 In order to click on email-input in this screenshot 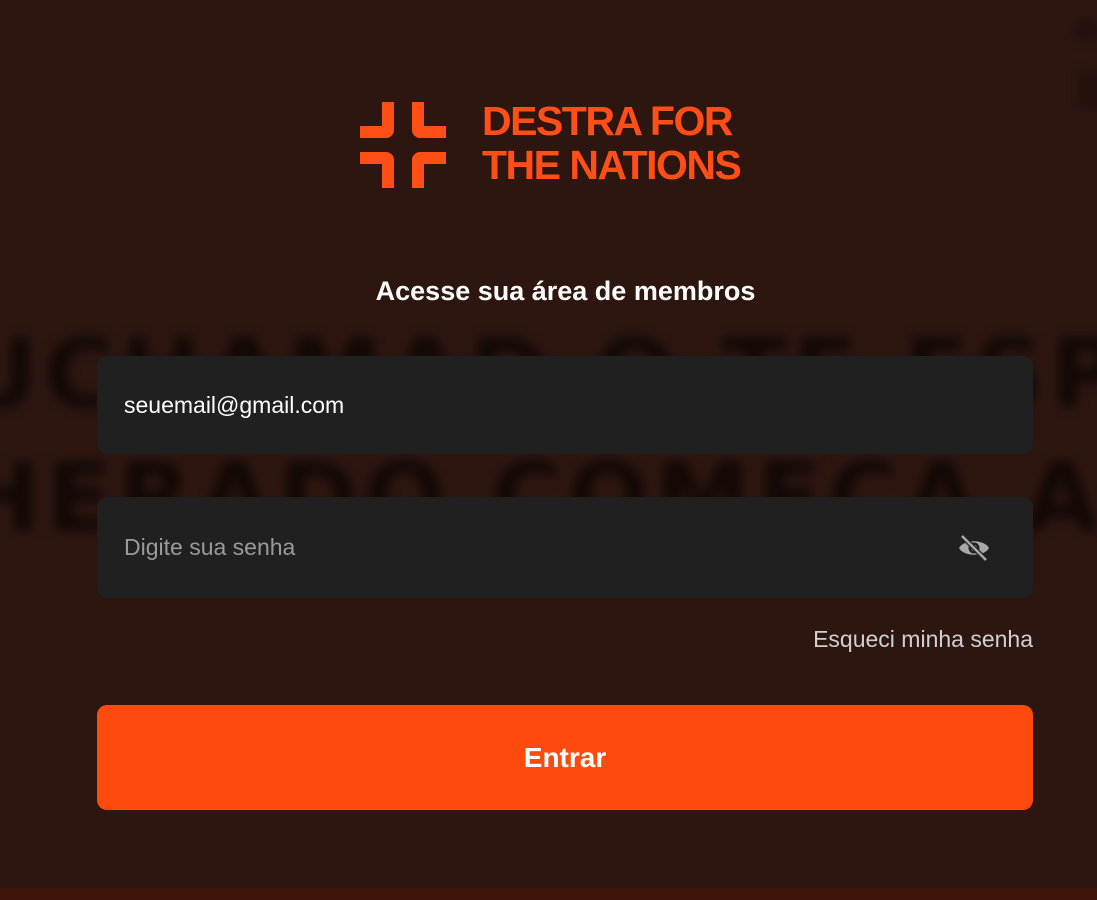, I will do `click(565, 405)`.